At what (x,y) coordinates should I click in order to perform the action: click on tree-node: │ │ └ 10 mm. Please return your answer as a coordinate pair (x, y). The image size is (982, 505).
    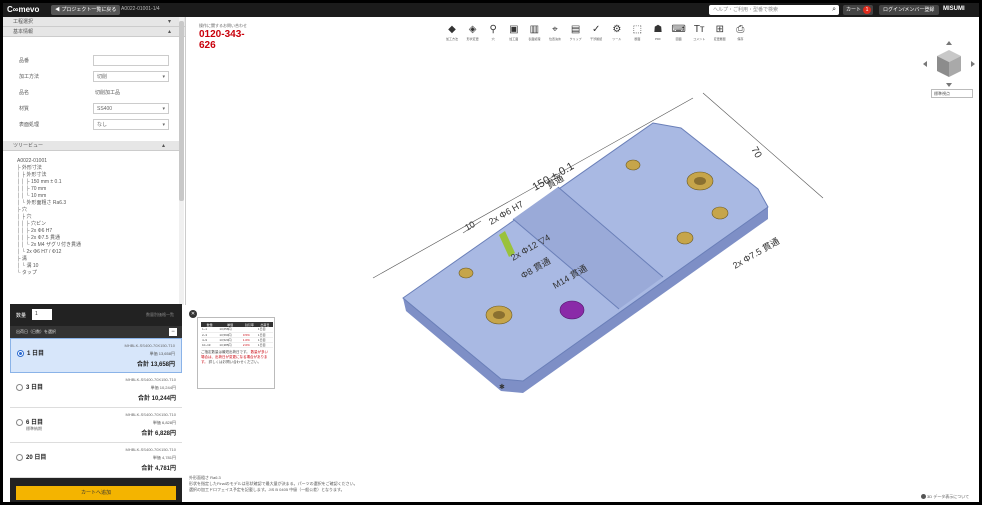
    Looking at the image, I should click on (97, 196).